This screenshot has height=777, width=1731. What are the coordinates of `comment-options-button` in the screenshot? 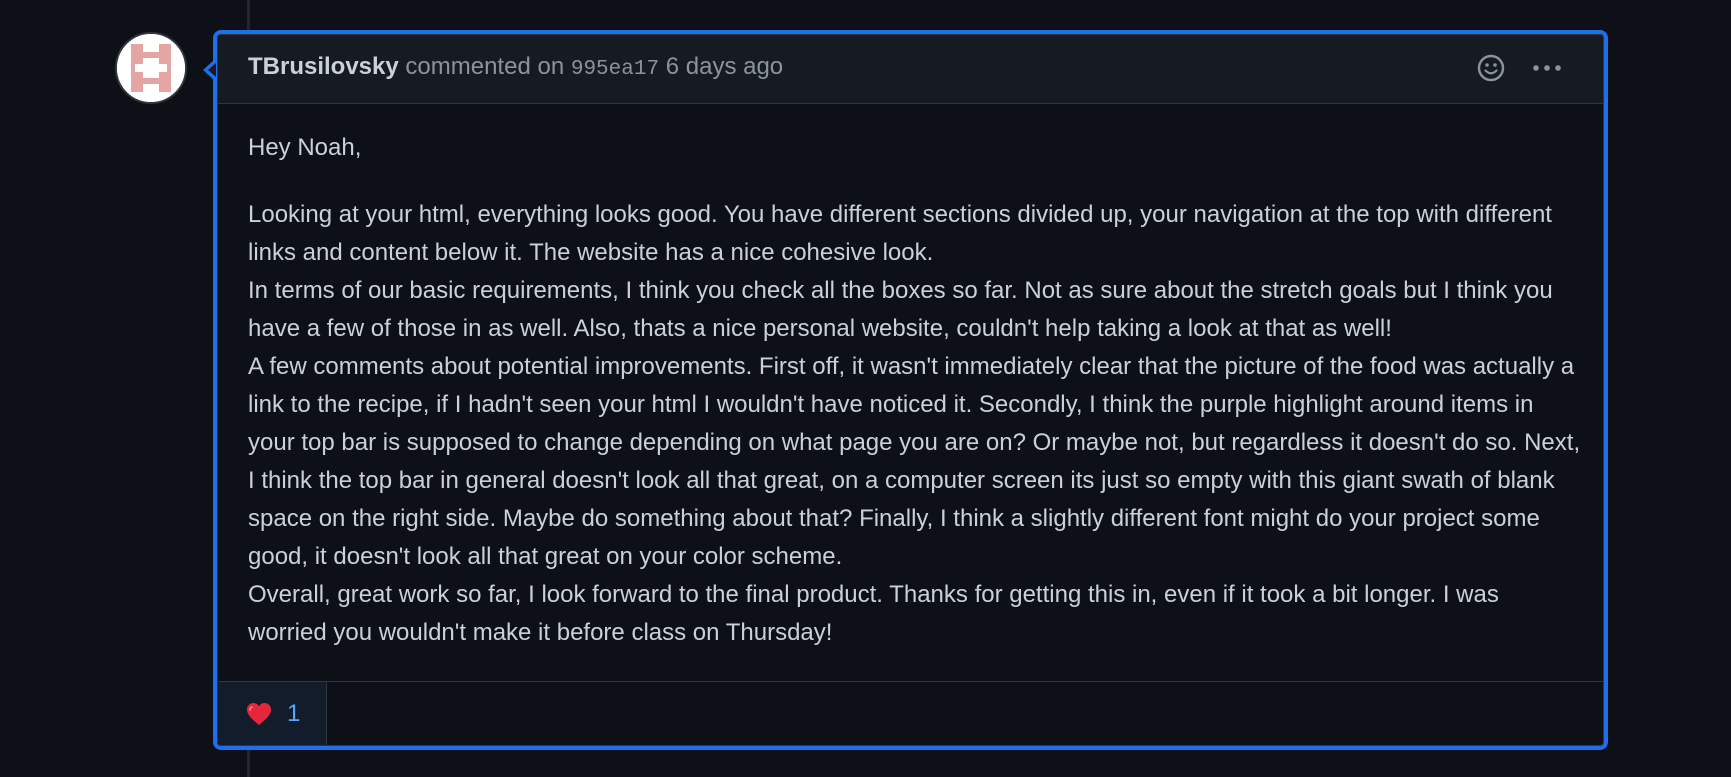 It's located at (1547, 68).